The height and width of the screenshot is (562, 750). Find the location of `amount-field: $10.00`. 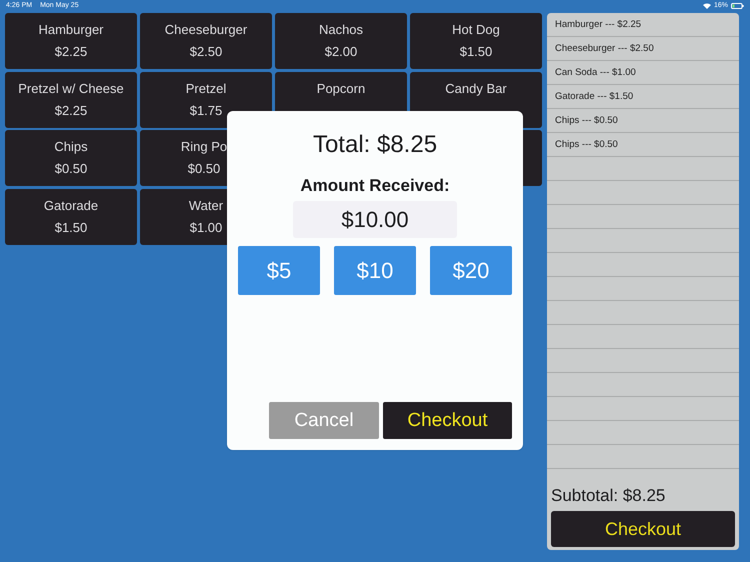

amount-field: $10.00 is located at coordinates (375, 219).